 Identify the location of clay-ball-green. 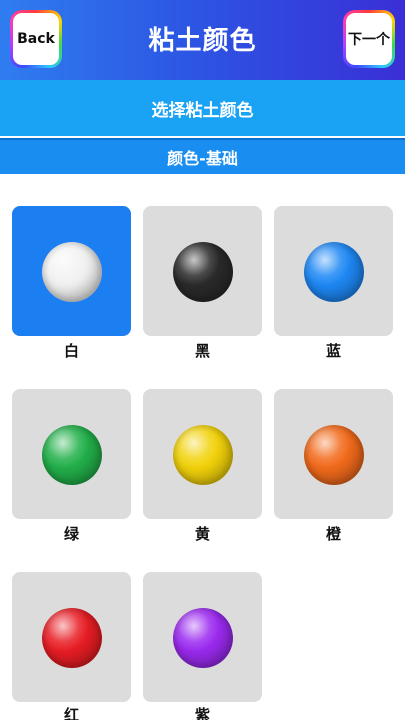
(72, 455).